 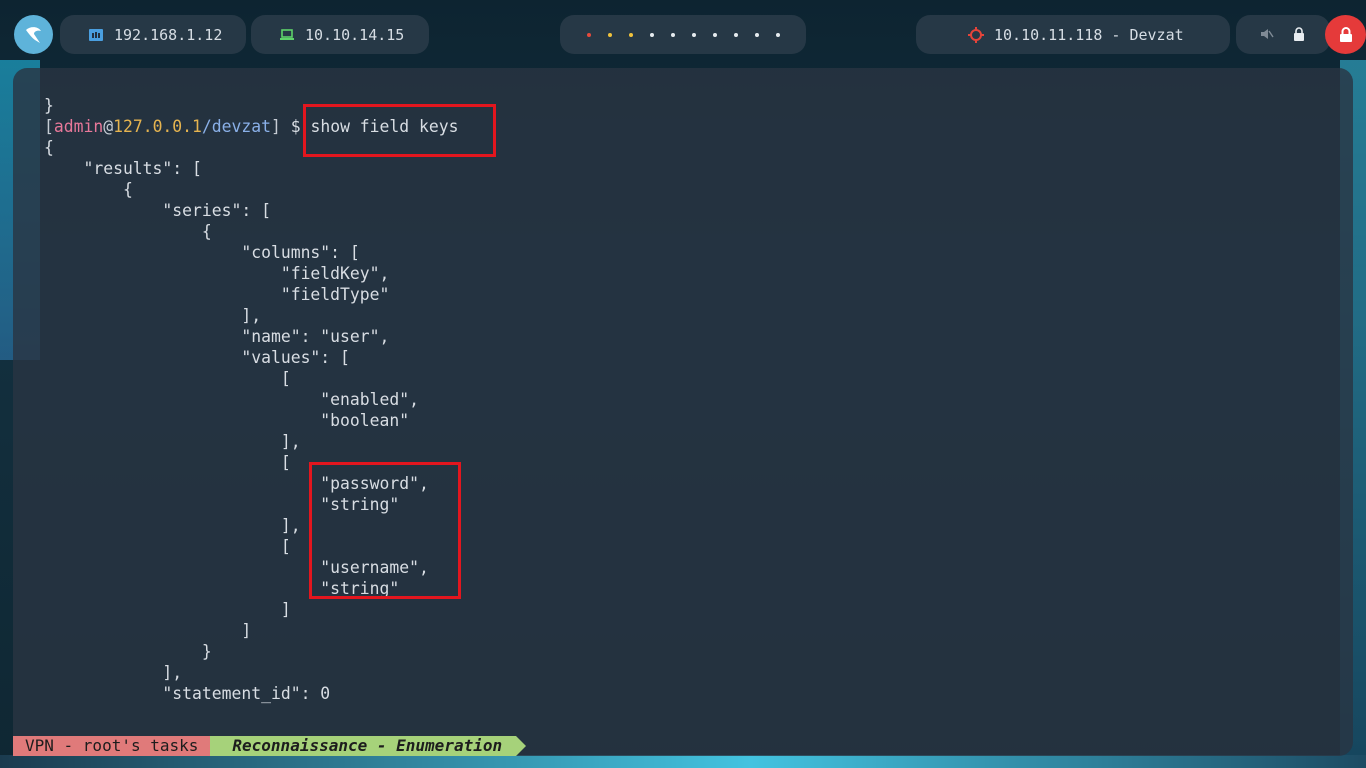 I want to click on prompt-at: @, so click(x=108, y=126).